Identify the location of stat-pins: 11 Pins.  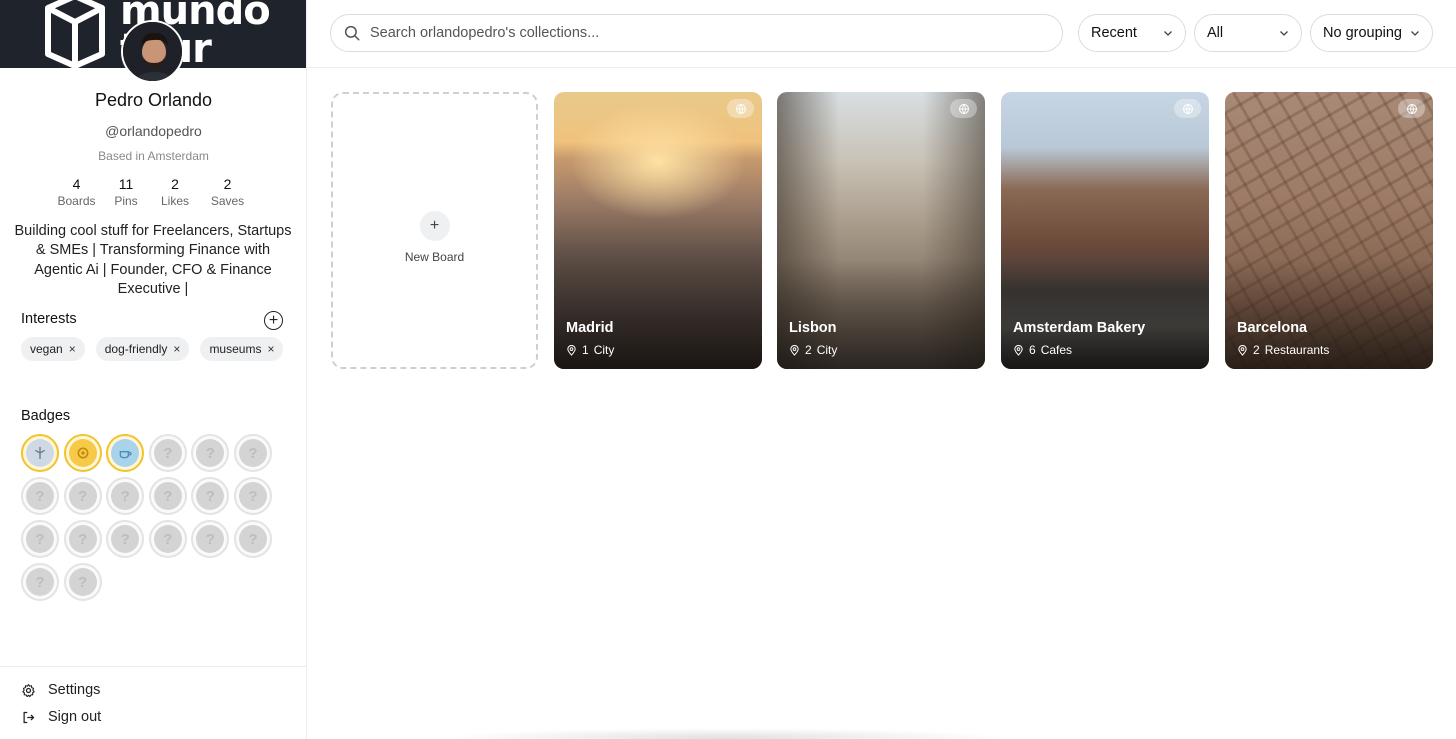
(126, 194).